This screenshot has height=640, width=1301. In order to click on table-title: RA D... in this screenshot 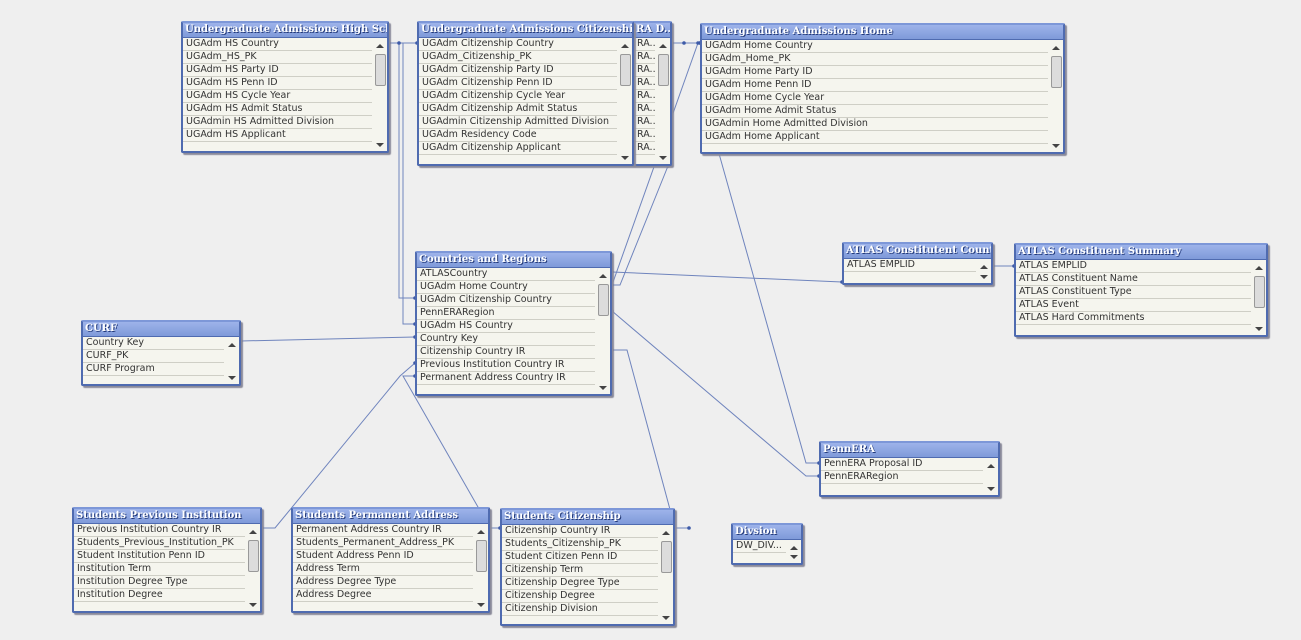, I will do `click(652, 30)`.